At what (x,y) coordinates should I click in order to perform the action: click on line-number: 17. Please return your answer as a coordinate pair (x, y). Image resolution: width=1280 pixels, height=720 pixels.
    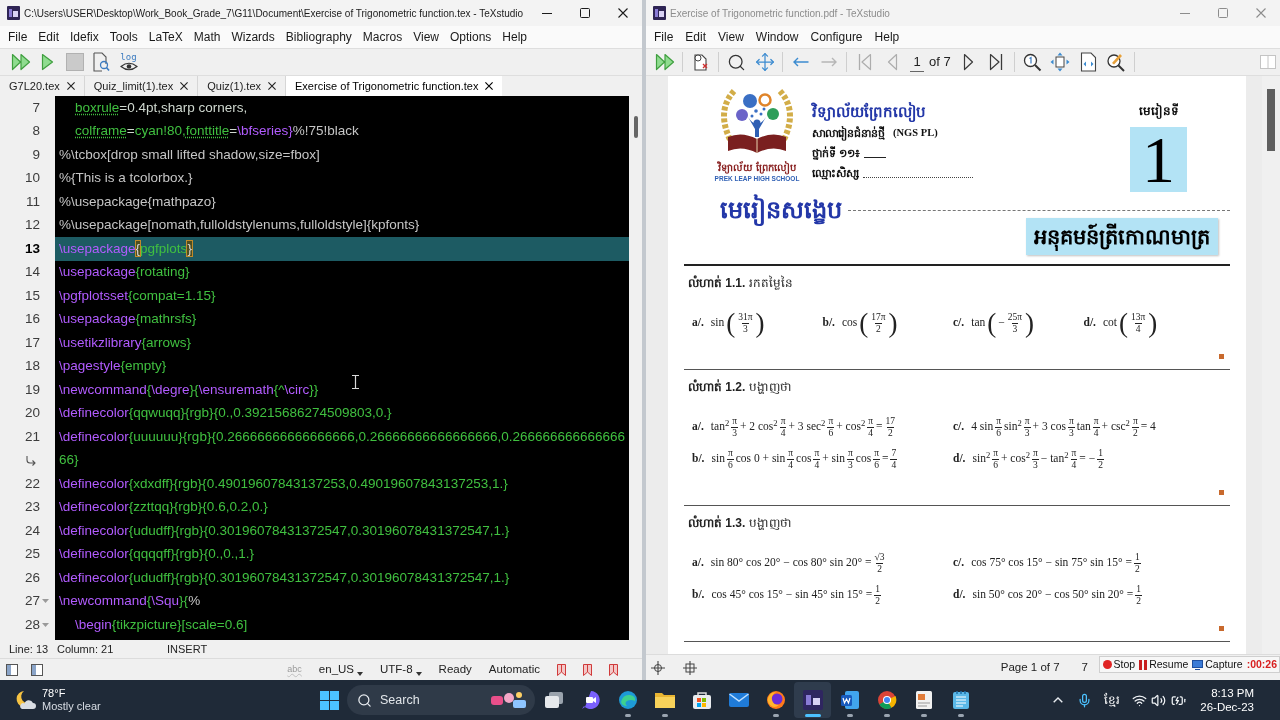
    Looking at the image, I should click on (32, 342).